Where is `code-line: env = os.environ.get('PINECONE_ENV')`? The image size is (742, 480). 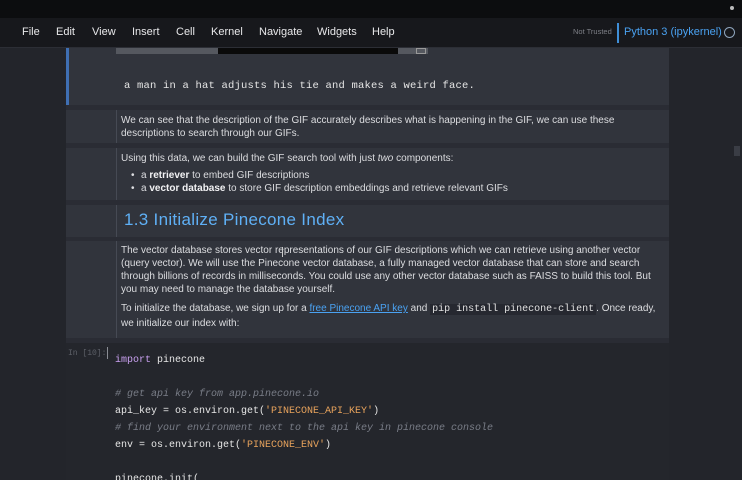 code-line: env = os.environ.get('PINECONE_ENV') is located at coordinates (304, 445).